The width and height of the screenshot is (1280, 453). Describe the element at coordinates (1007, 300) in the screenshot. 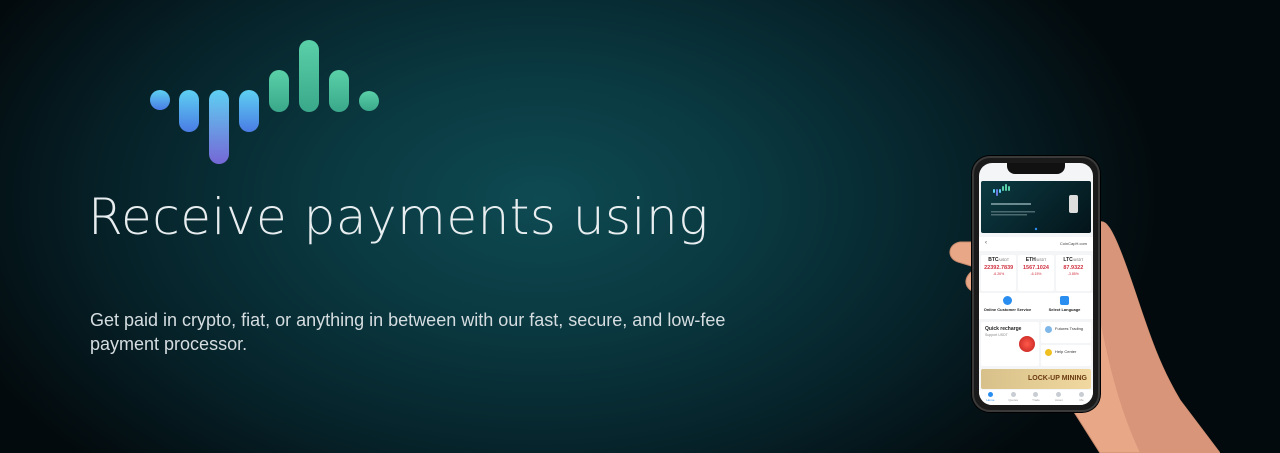

I see `headset-icon` at that location.